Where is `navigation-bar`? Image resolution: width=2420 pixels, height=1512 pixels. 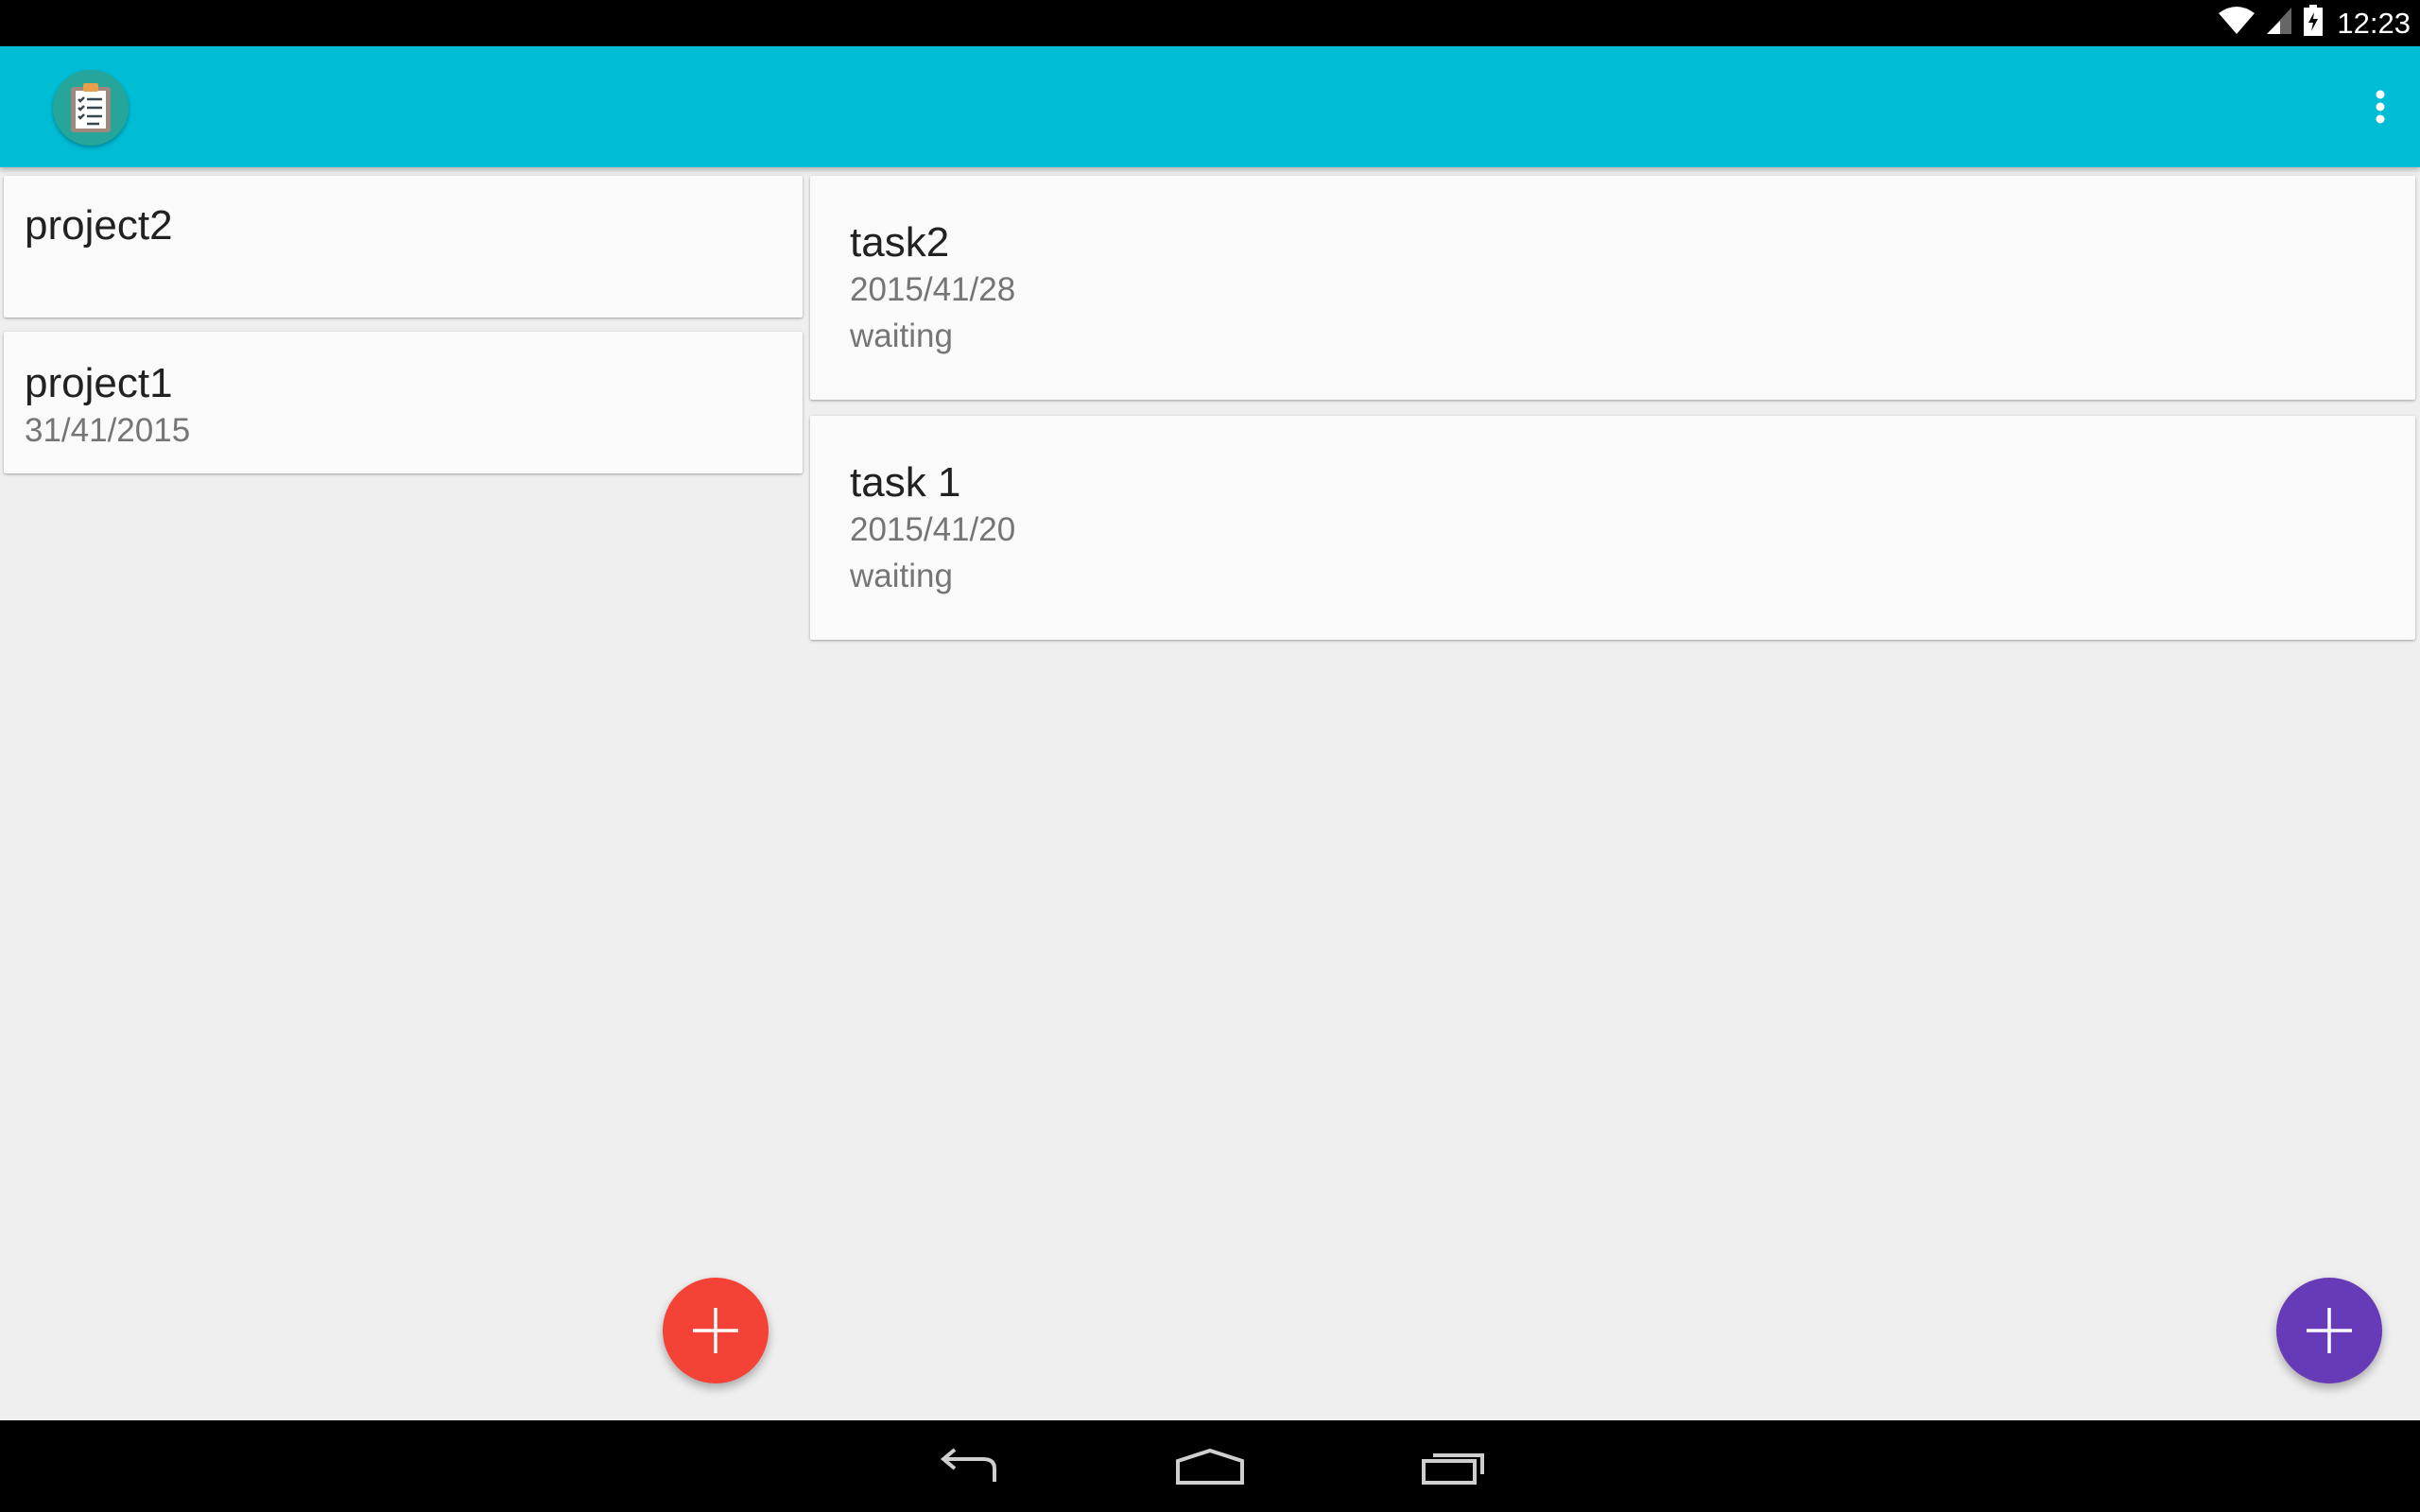 navigation-bar is located at coordinates (1210, 1466).